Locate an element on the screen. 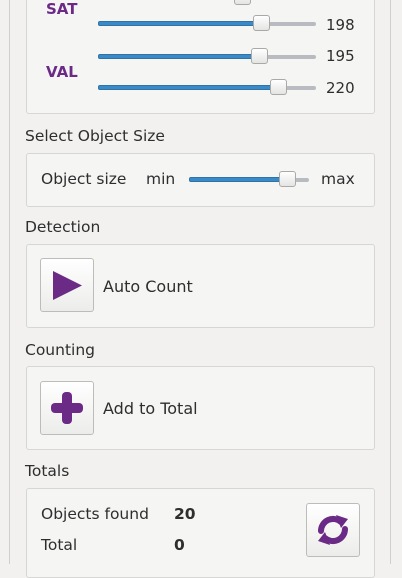 The width and height of the screenshot is (402, 578). object-size-min-label: min is located at coordinates (161, 179).